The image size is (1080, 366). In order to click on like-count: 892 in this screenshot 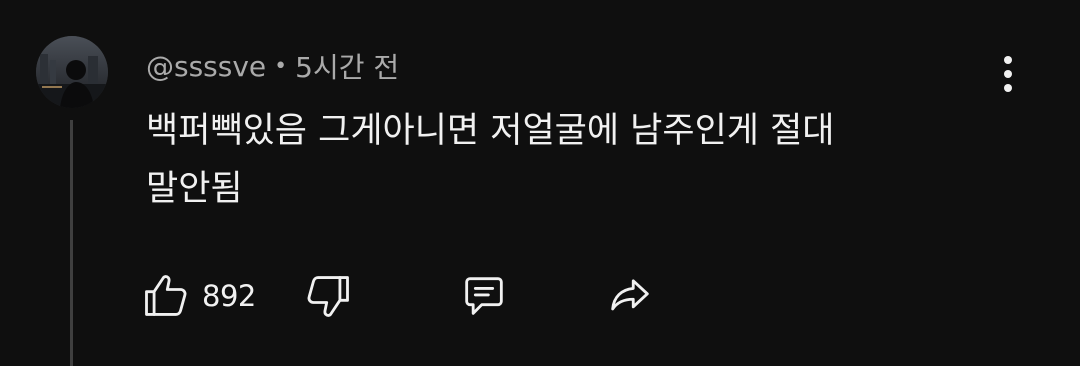, I will do `click(229, 296)`.